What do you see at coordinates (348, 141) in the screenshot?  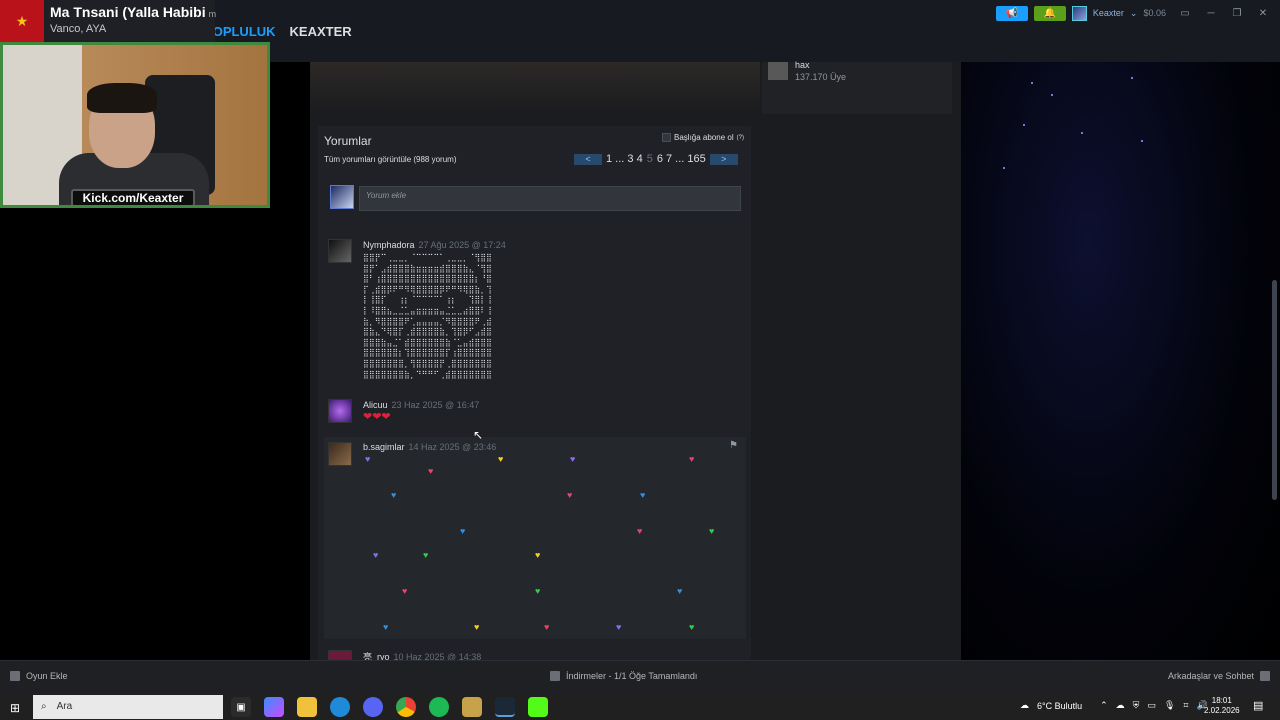 I see `comments-title: Yorumlar` at bounding box center [348, 141].